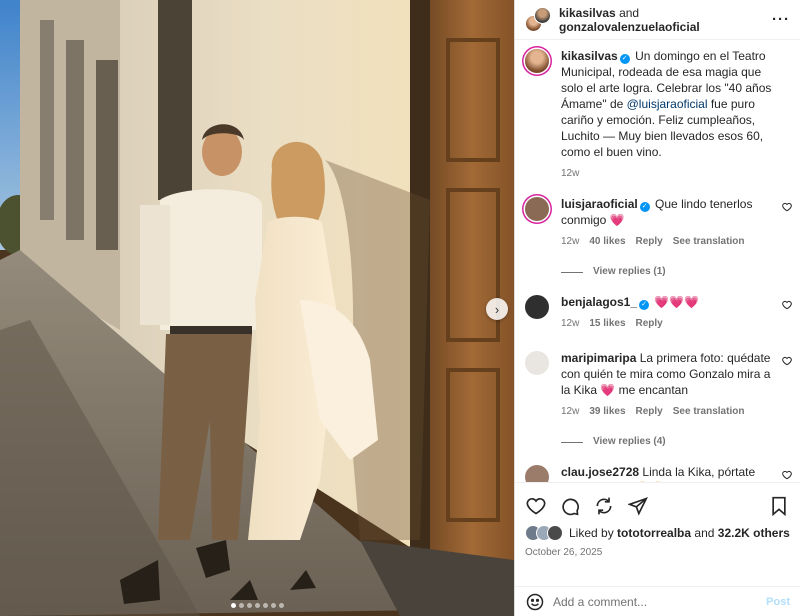  What do you see at coordinates (545, 533) in the screenshot?
I see `liker-avatars` at bounding box center [545, 533].